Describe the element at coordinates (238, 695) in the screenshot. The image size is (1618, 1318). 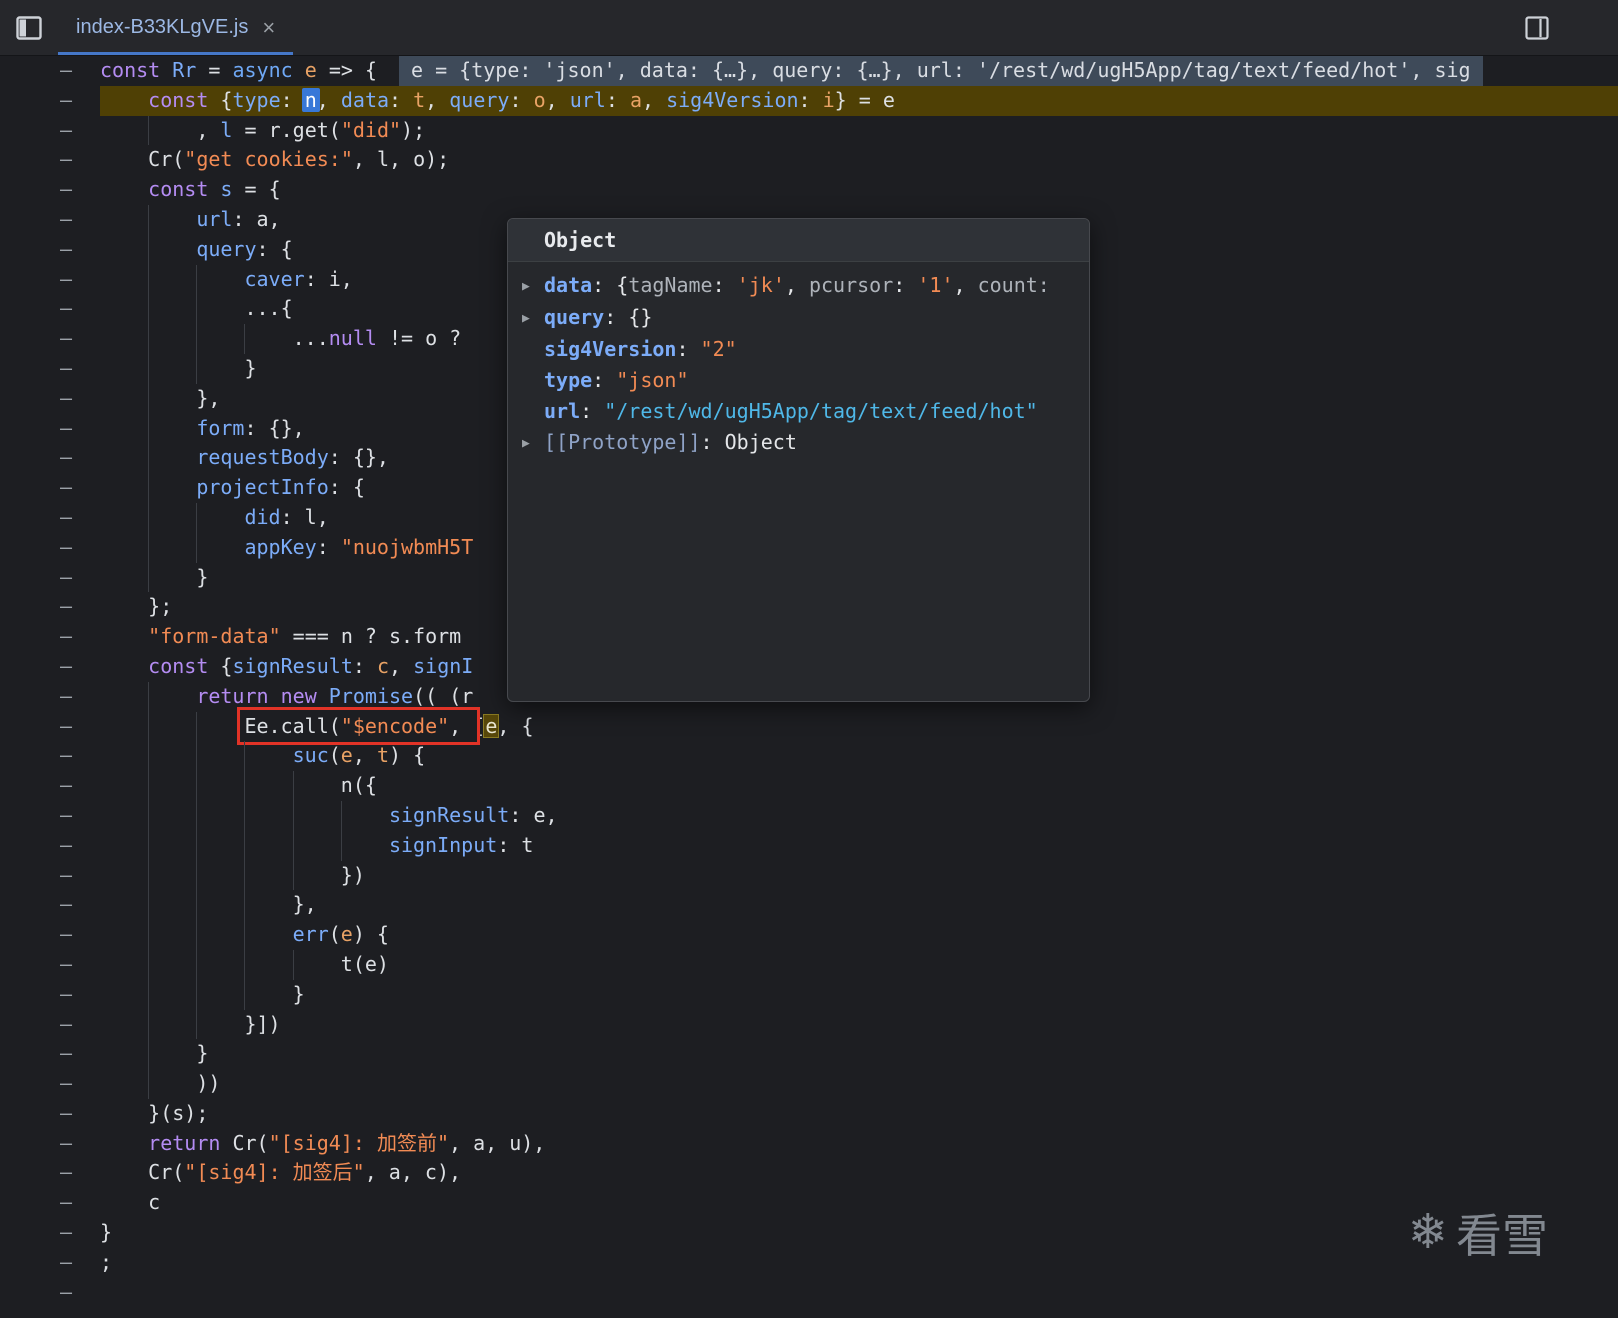
I see `code-token: return` at that location.